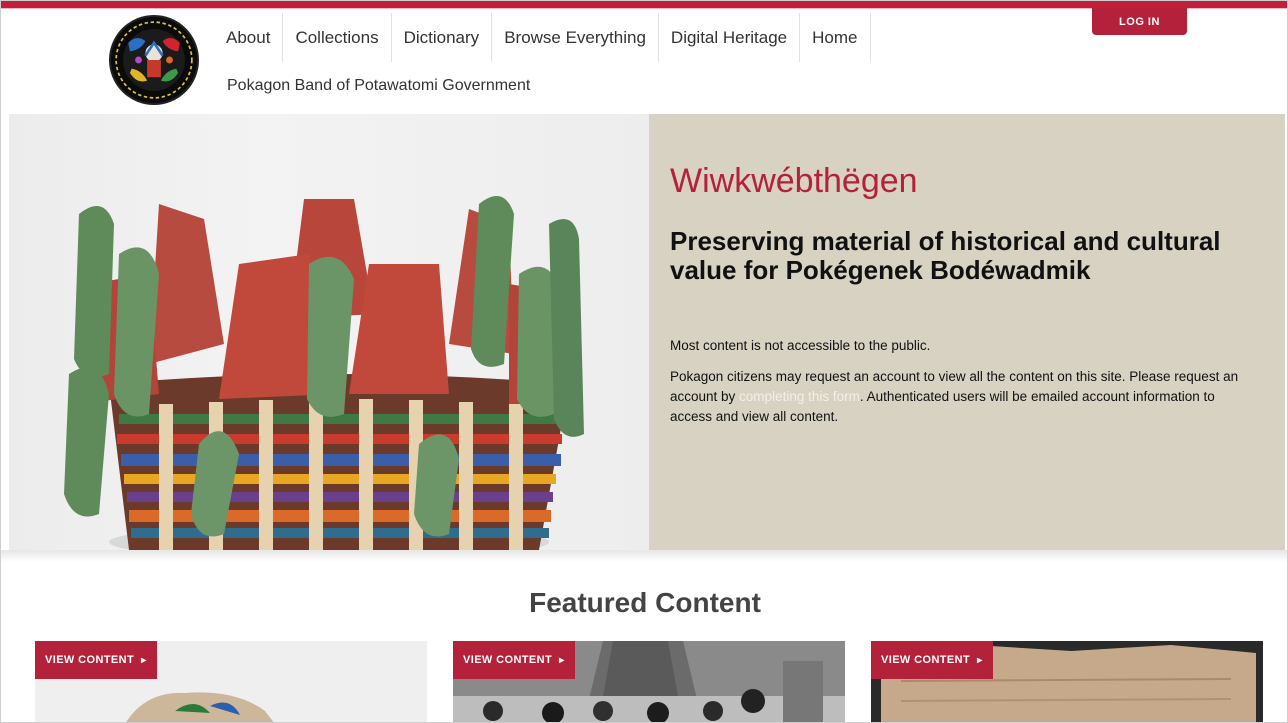  Describe the element at coordinates (835, 37) in the screenshot. I see `nav-home: Home` at that location.